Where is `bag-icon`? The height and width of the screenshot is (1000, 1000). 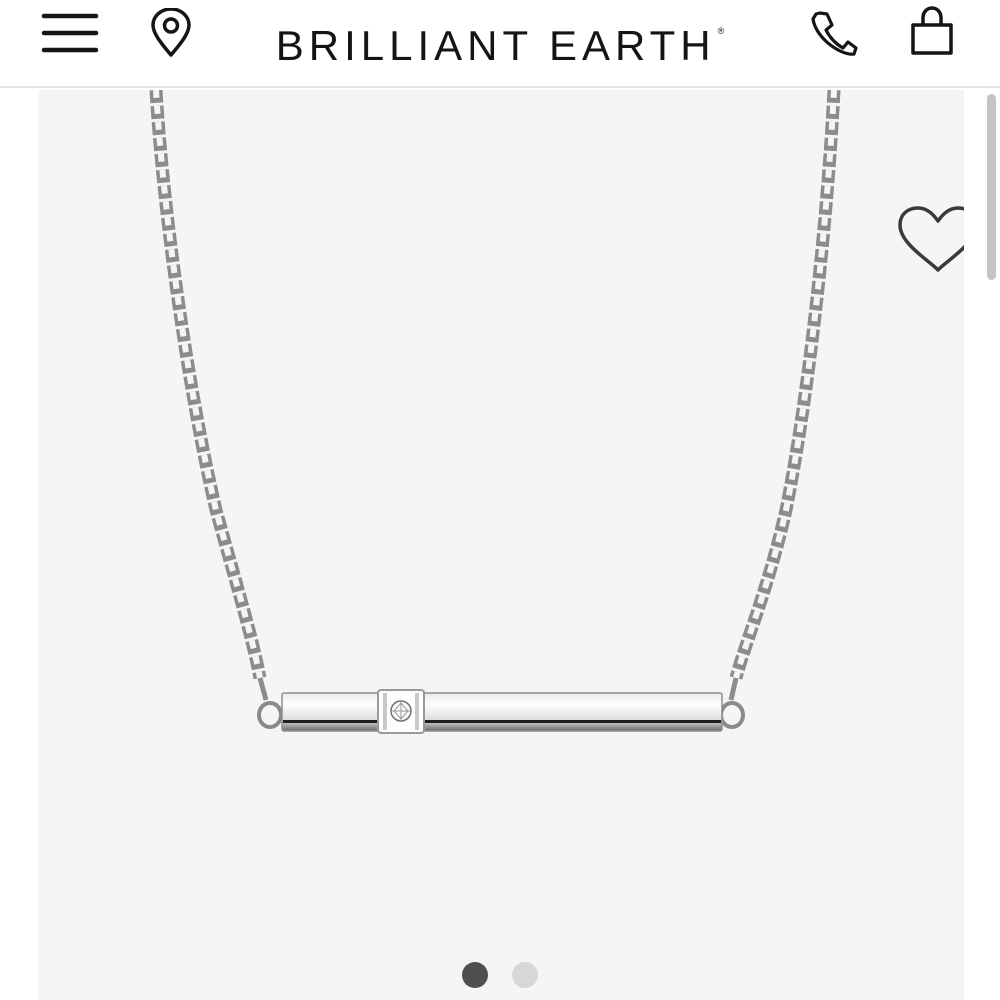
bag-icon is located at coordinates (932, 31).